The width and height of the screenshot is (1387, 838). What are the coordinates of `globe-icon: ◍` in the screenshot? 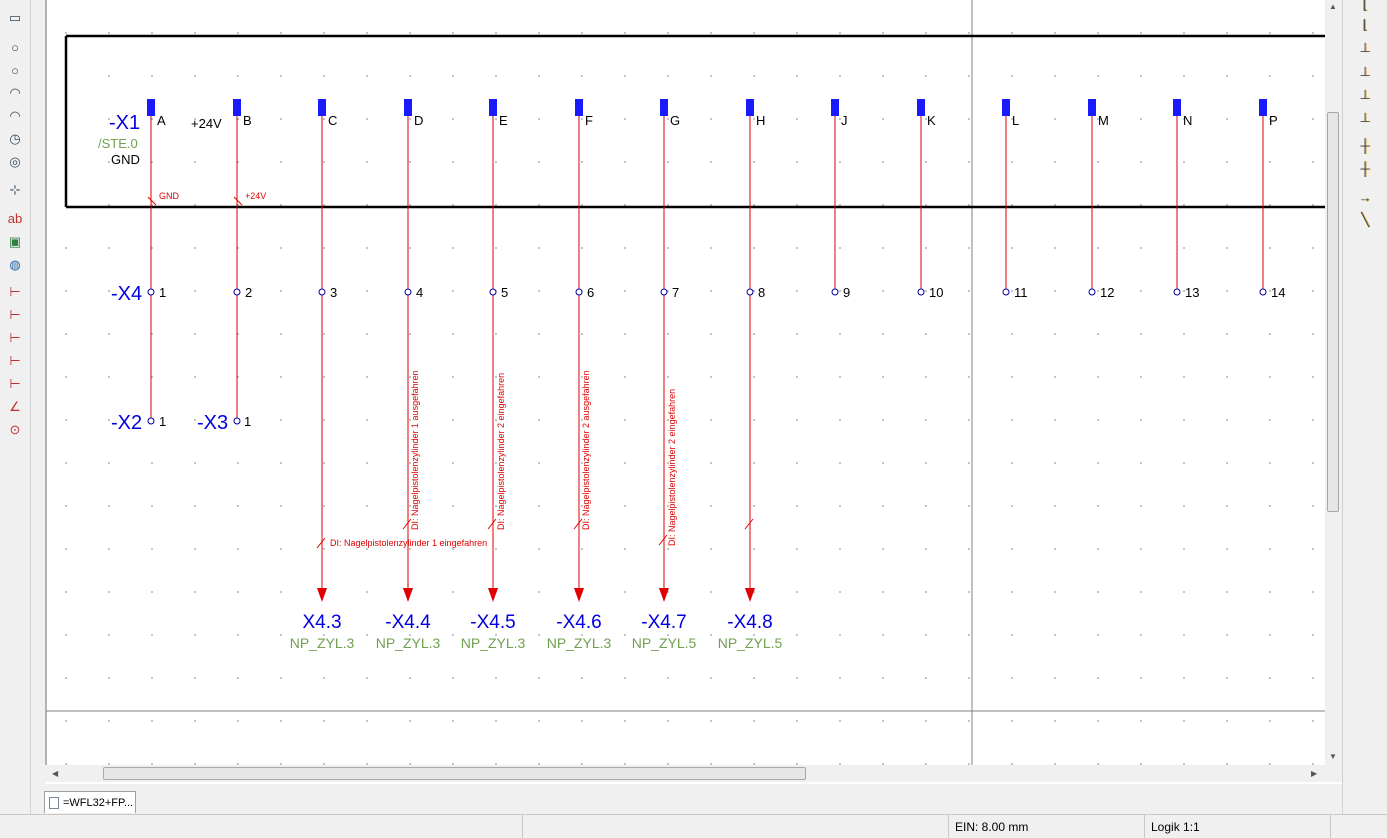 It's located at (15, 265).